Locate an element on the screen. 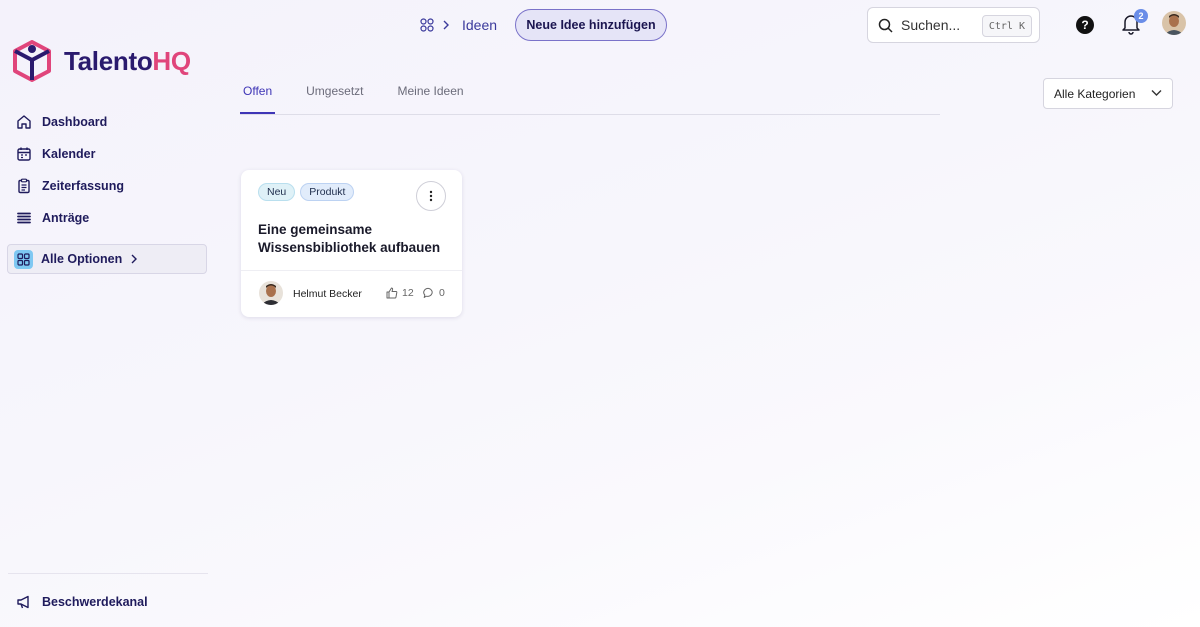  category-select: Alle Kategorien is located at coordinates (1108, 93).